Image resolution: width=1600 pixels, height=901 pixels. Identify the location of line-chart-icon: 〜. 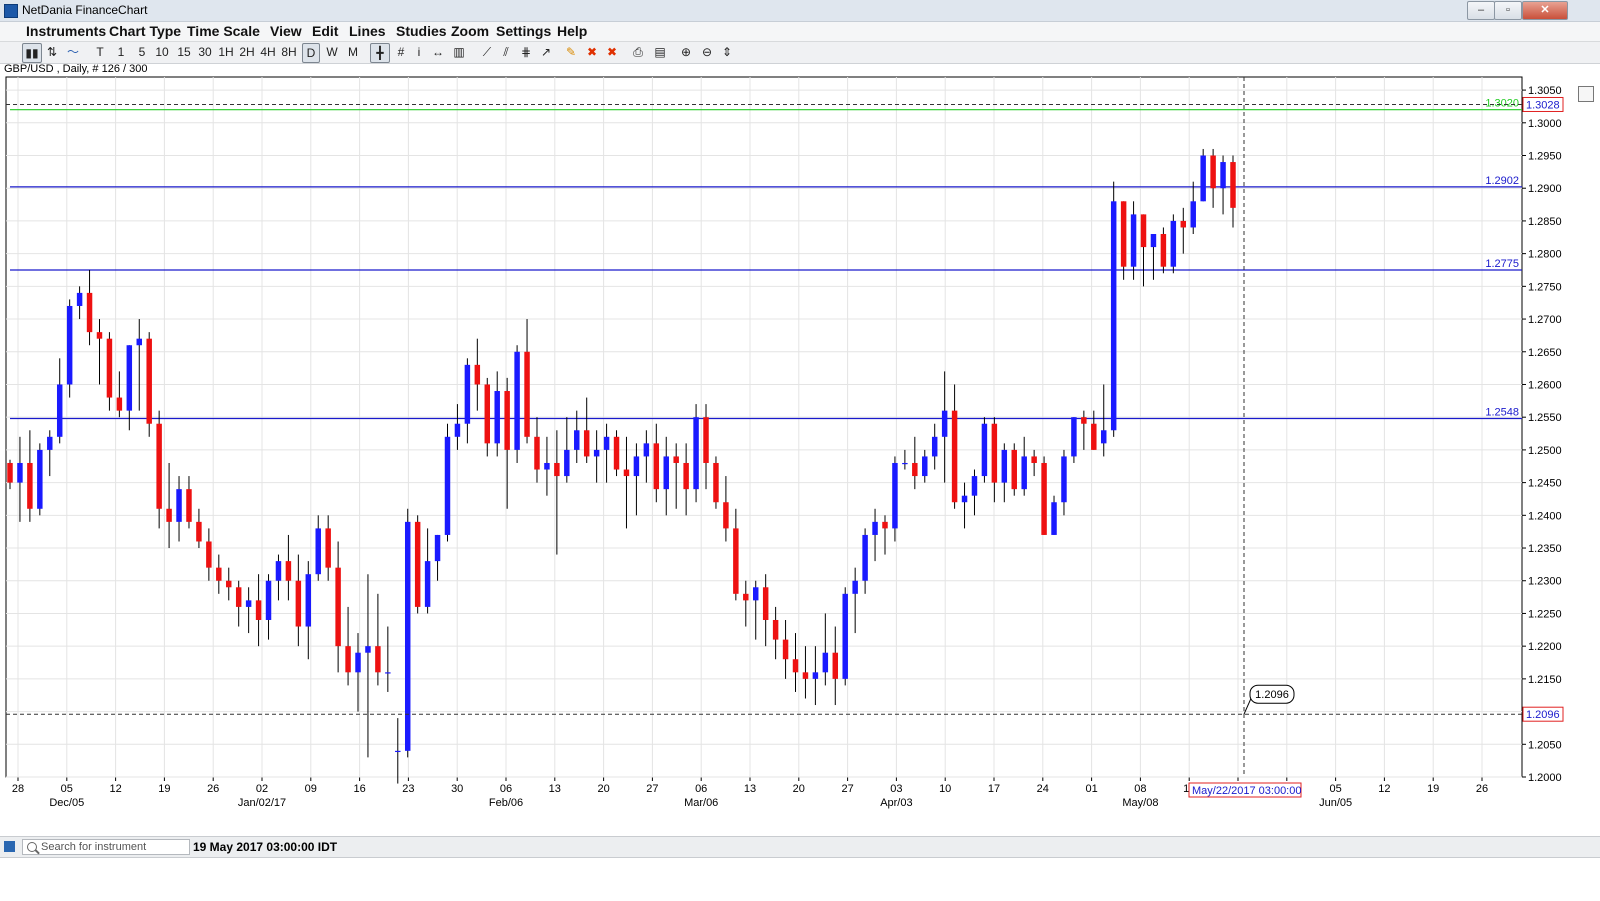
(73, 52).